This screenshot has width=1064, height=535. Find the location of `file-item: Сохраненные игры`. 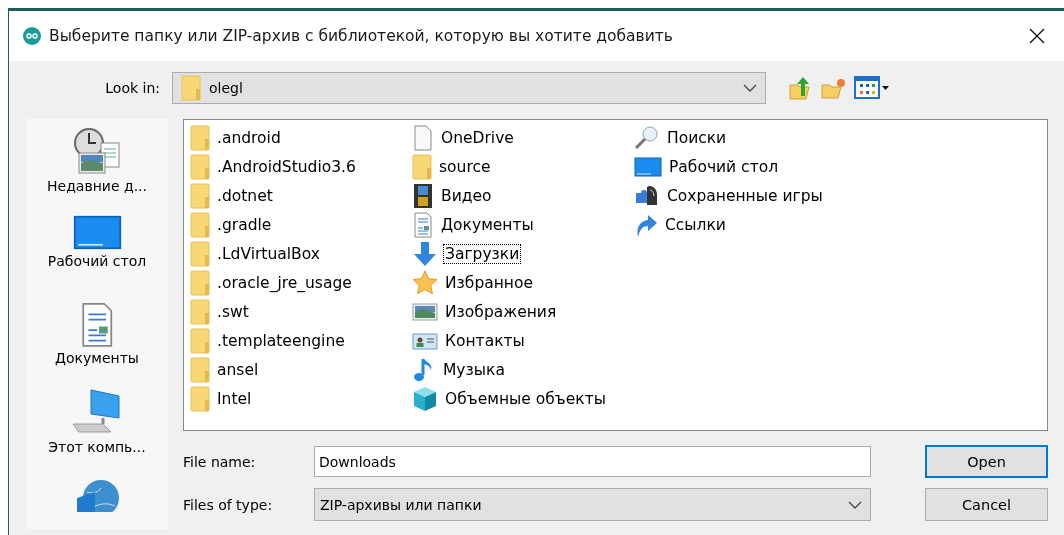

file-item: Сохраненные игры is located at coordinates (745, 195).